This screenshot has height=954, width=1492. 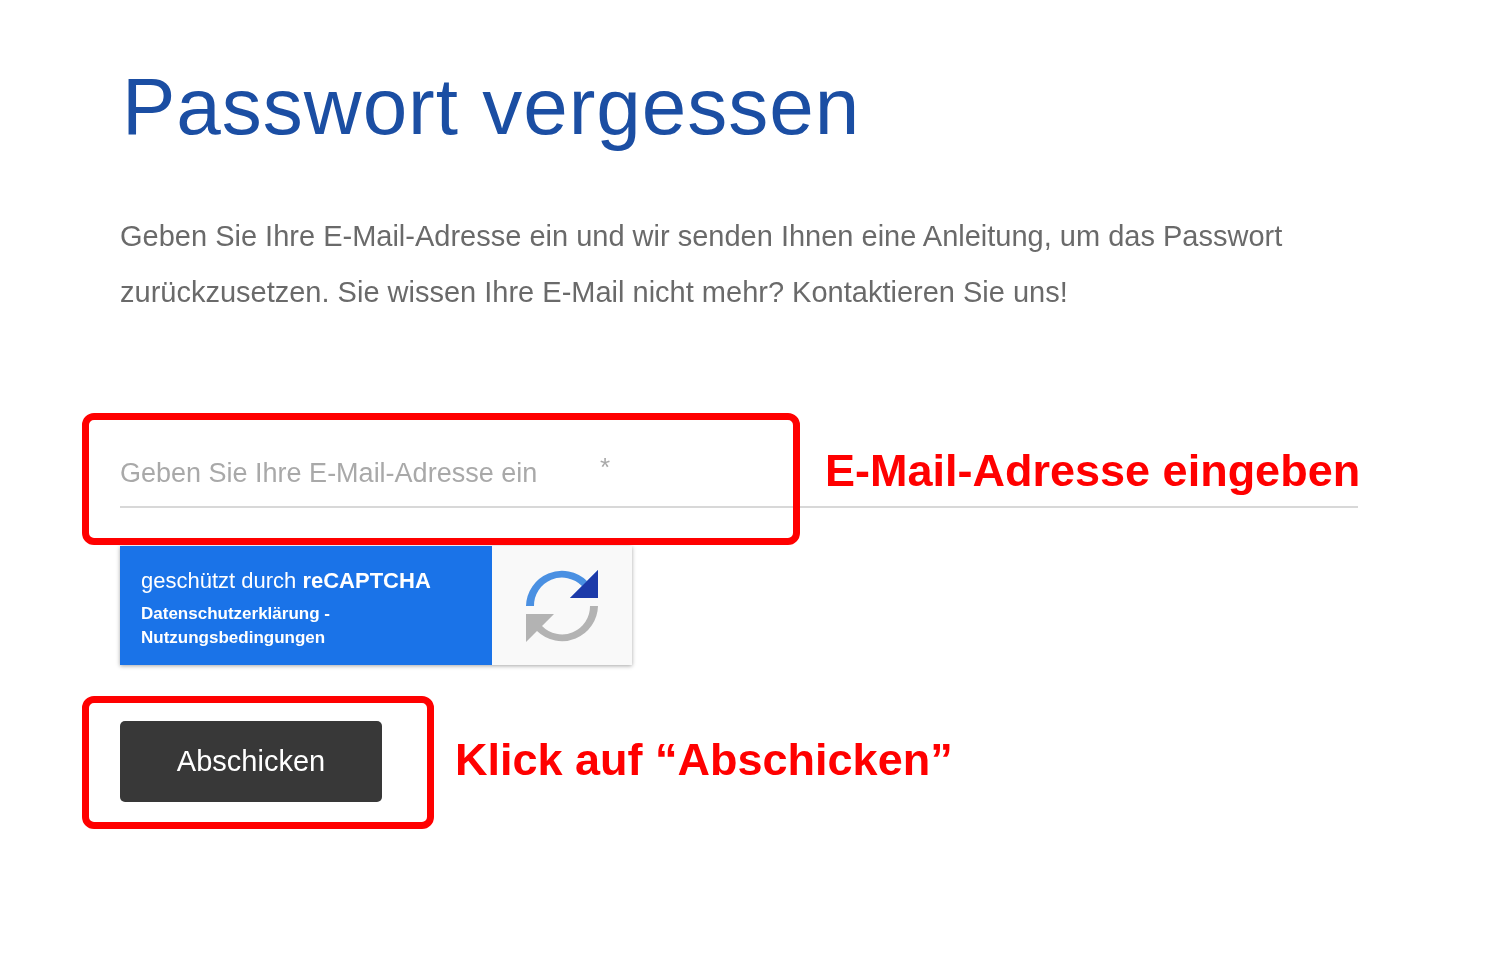 I want to click on annotation-text: E-Mail-Adresse eingeben, so click(x=1093, y=471).